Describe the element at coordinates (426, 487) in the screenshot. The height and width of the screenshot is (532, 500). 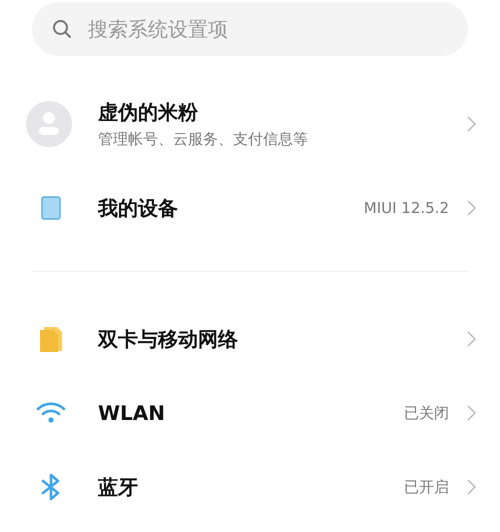
I see `setting-value: 已开启` at that location.